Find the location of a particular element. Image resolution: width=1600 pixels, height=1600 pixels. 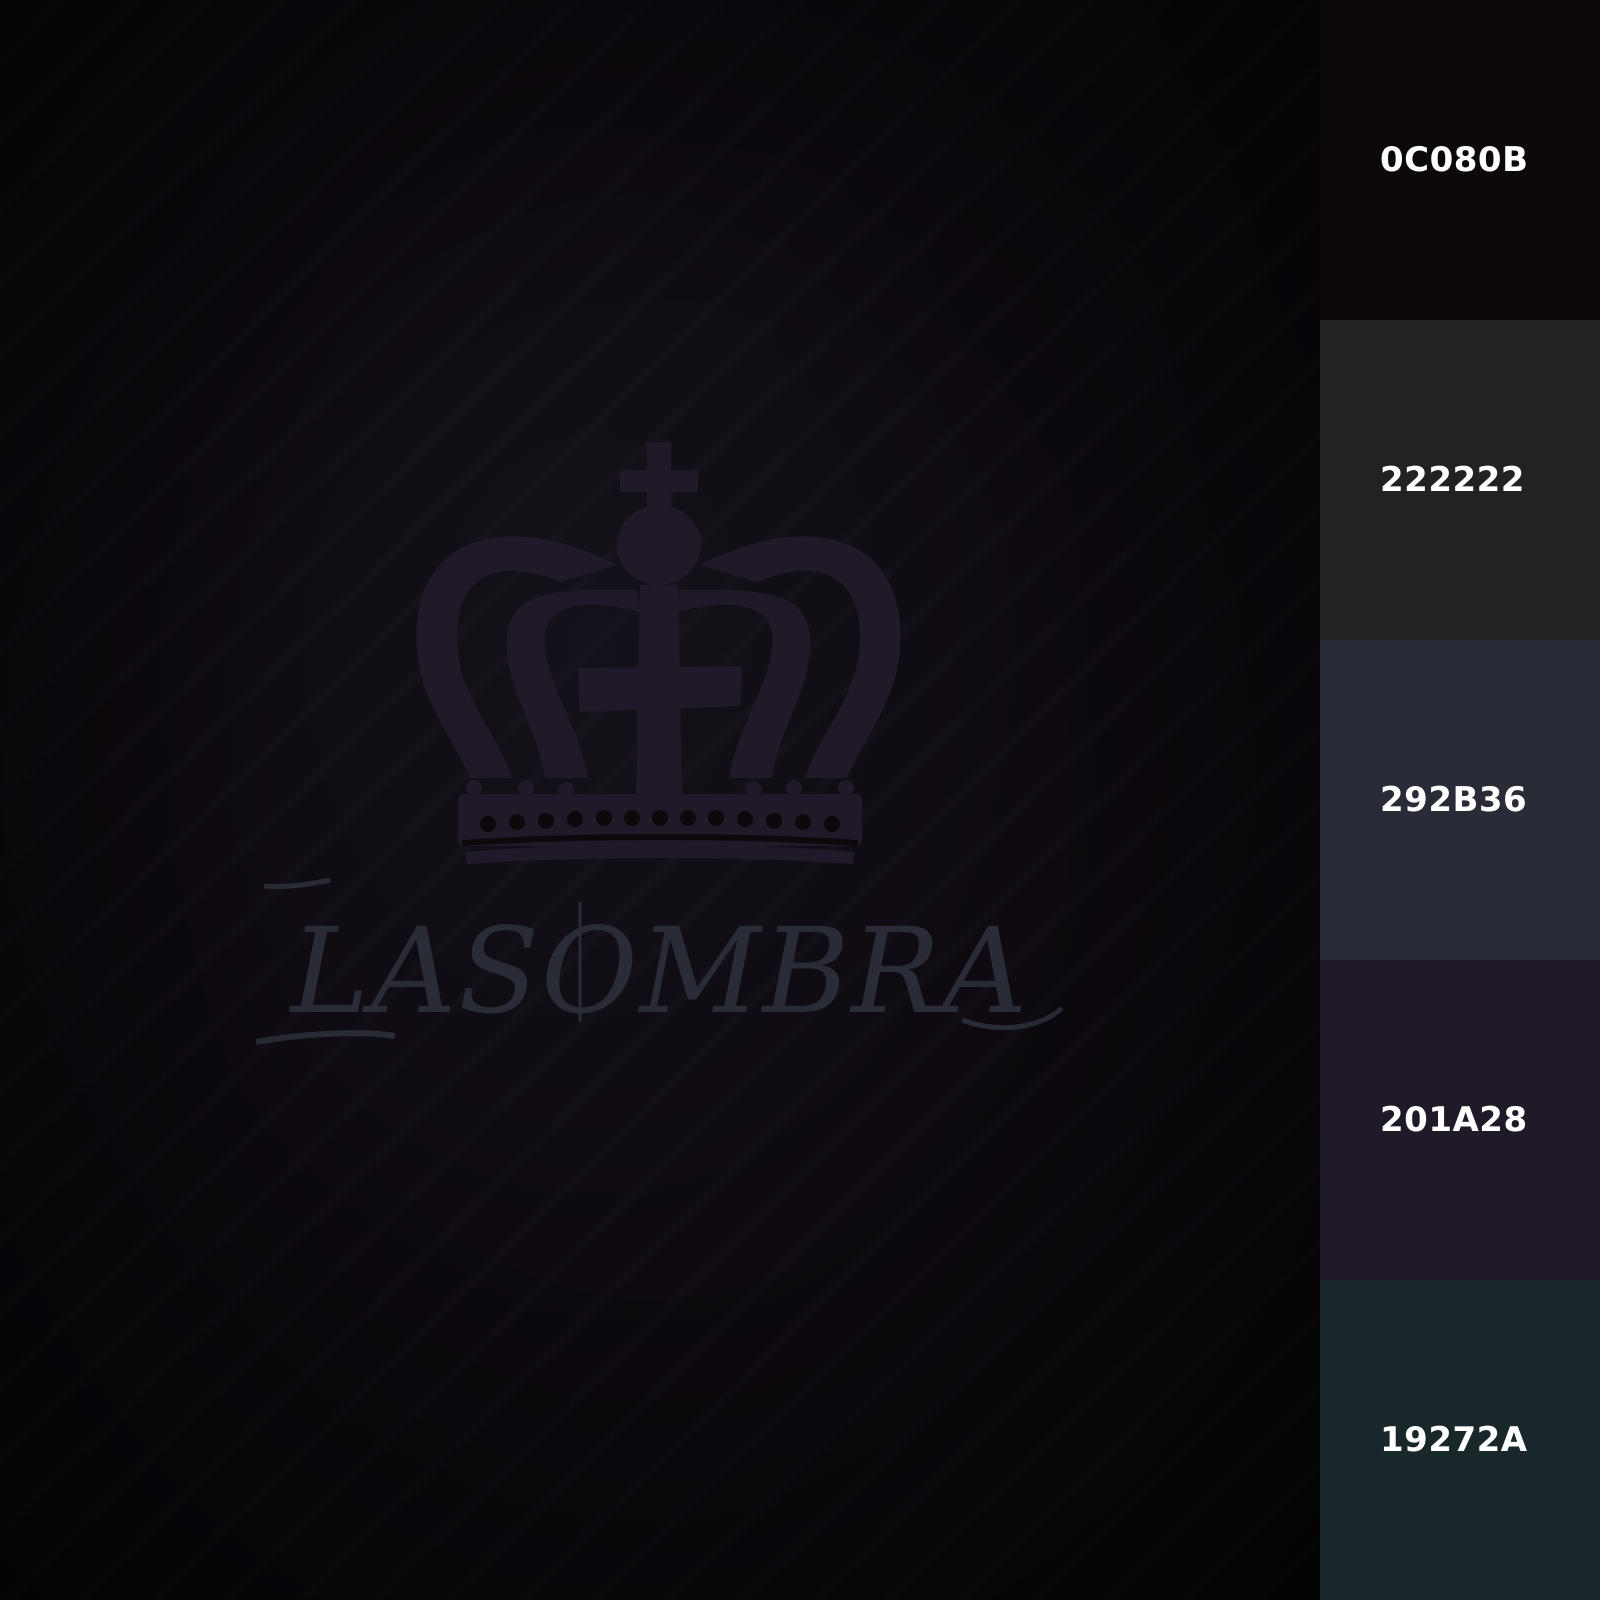

swatch-hex-label: 201A28 is located at coordinates (1454, 1120).